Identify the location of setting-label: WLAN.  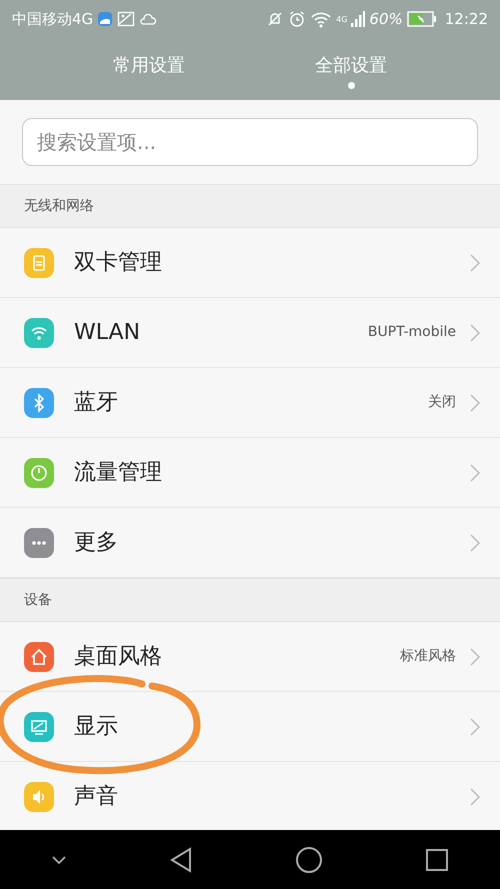
(108, 333).